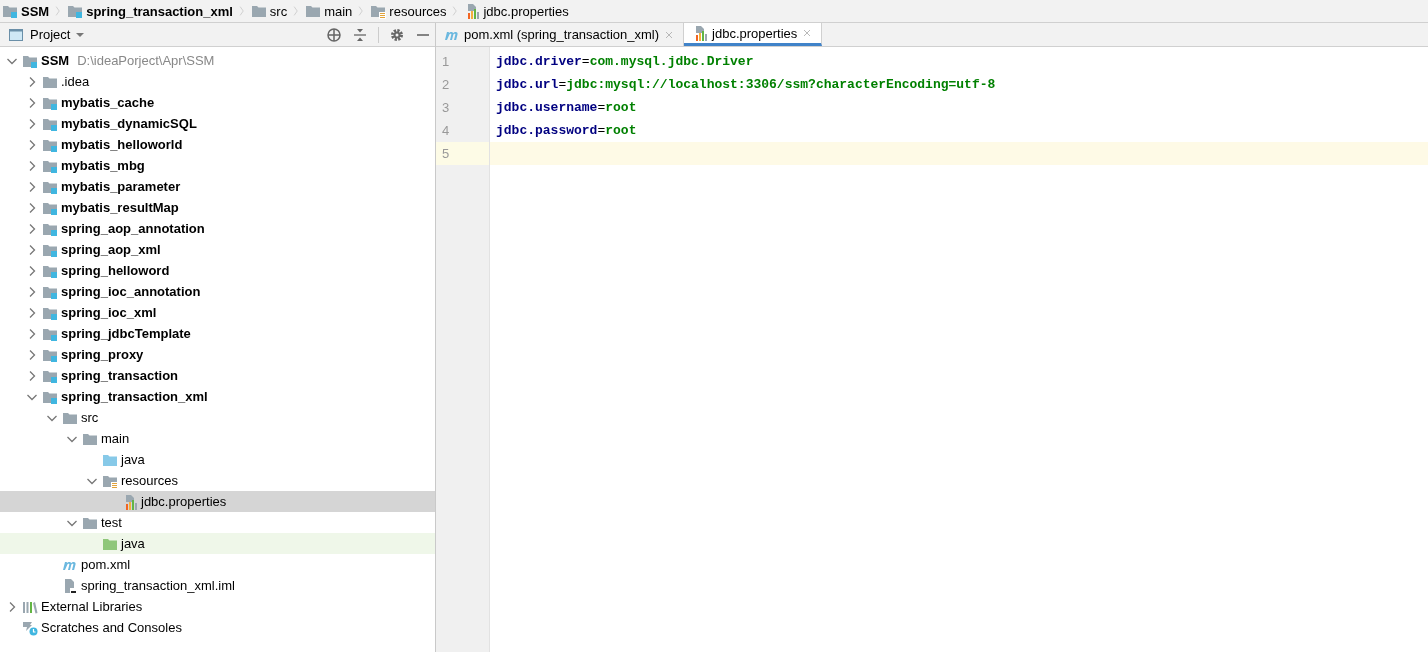 This screenshot has height=652, width=1428. What do you see at coordinates (217, 102) in the screenshot?
I see `tree-item: mybatis_cache` at bounding box center [217, 102].